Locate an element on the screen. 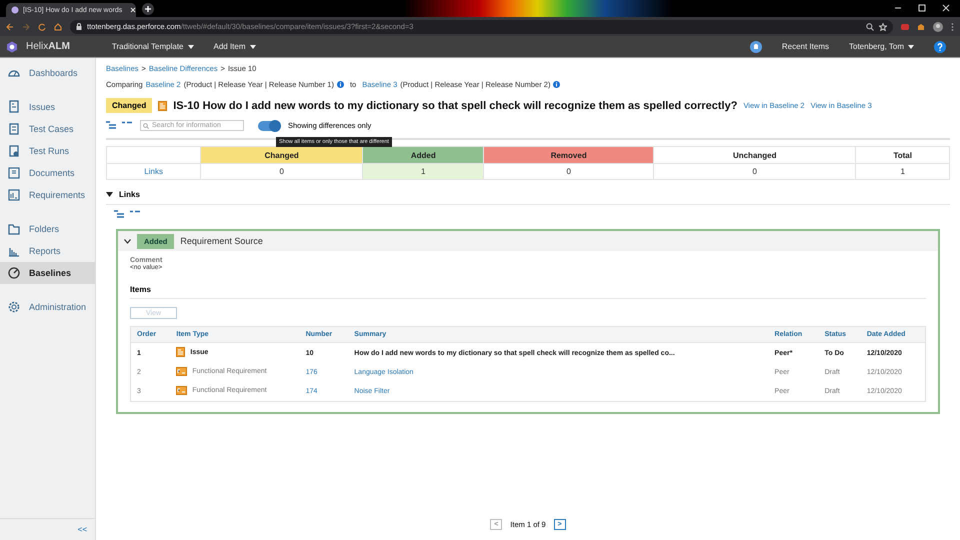 The image size is (960, 540). column-header: Removed is located at coordinates (569, 155).